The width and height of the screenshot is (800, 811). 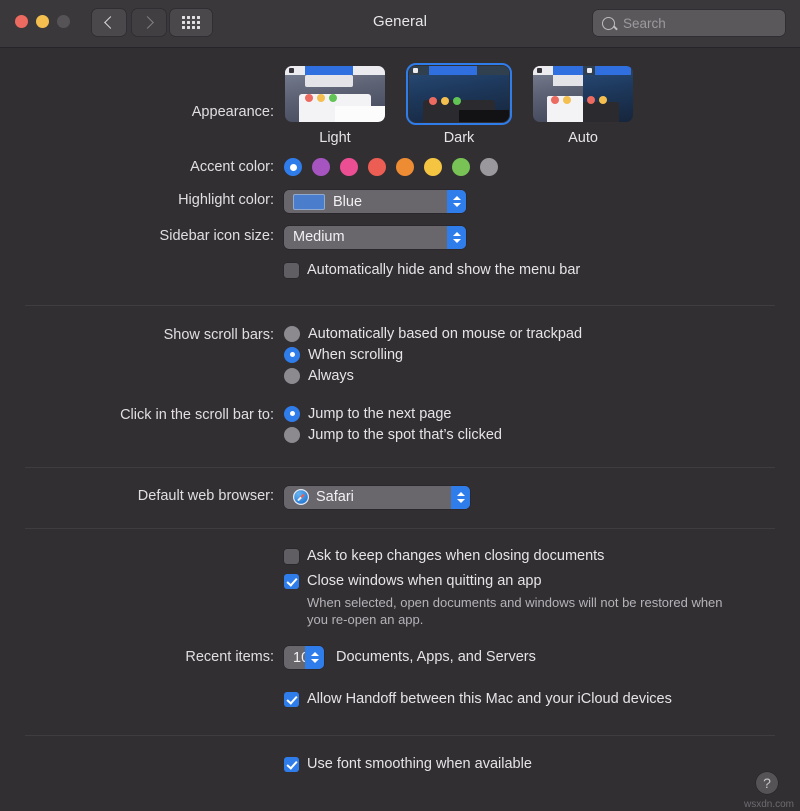 I want to click on sidebar-icon-size-select: Medium, so click(x=375, y=237).